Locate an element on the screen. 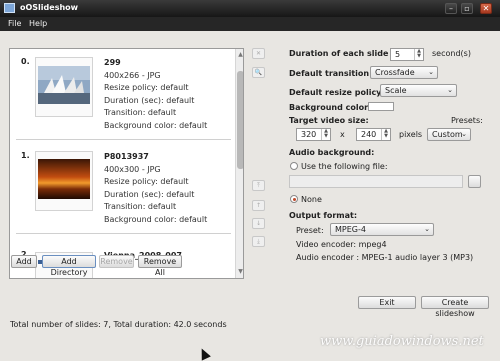  slide-name: 299 is located at coordinates (112, 62).